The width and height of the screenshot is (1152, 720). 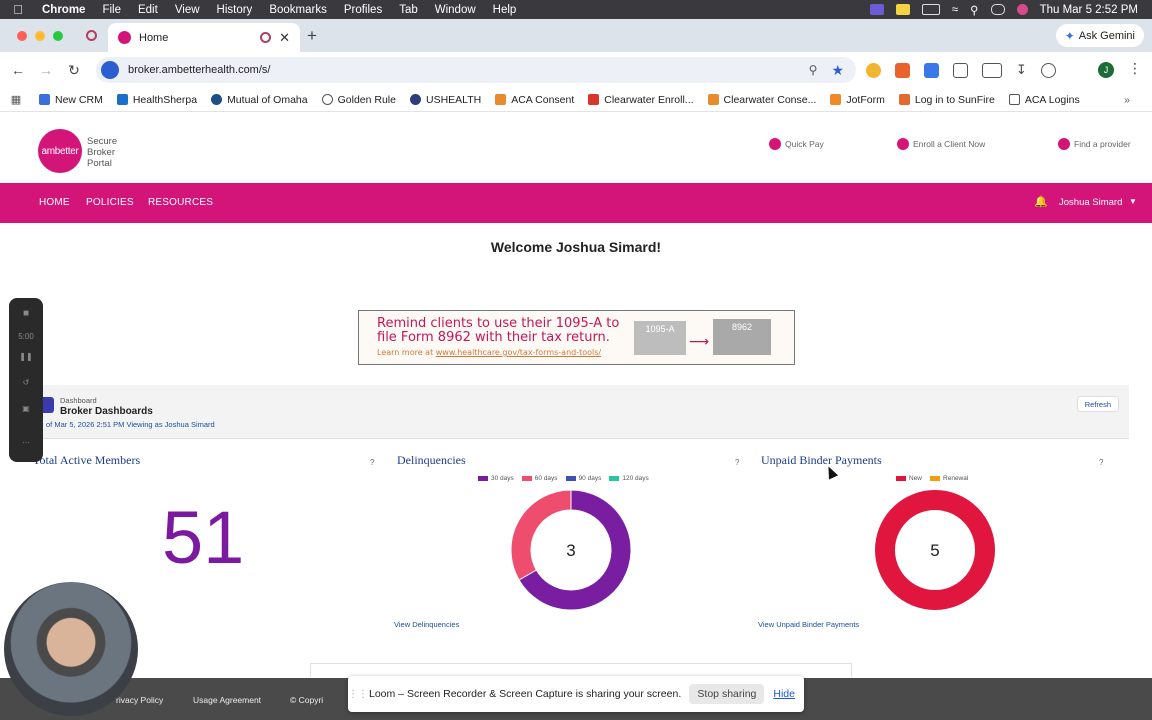 I want to click on chevron-down-icon: ▼, so click(x=1133, y=201).